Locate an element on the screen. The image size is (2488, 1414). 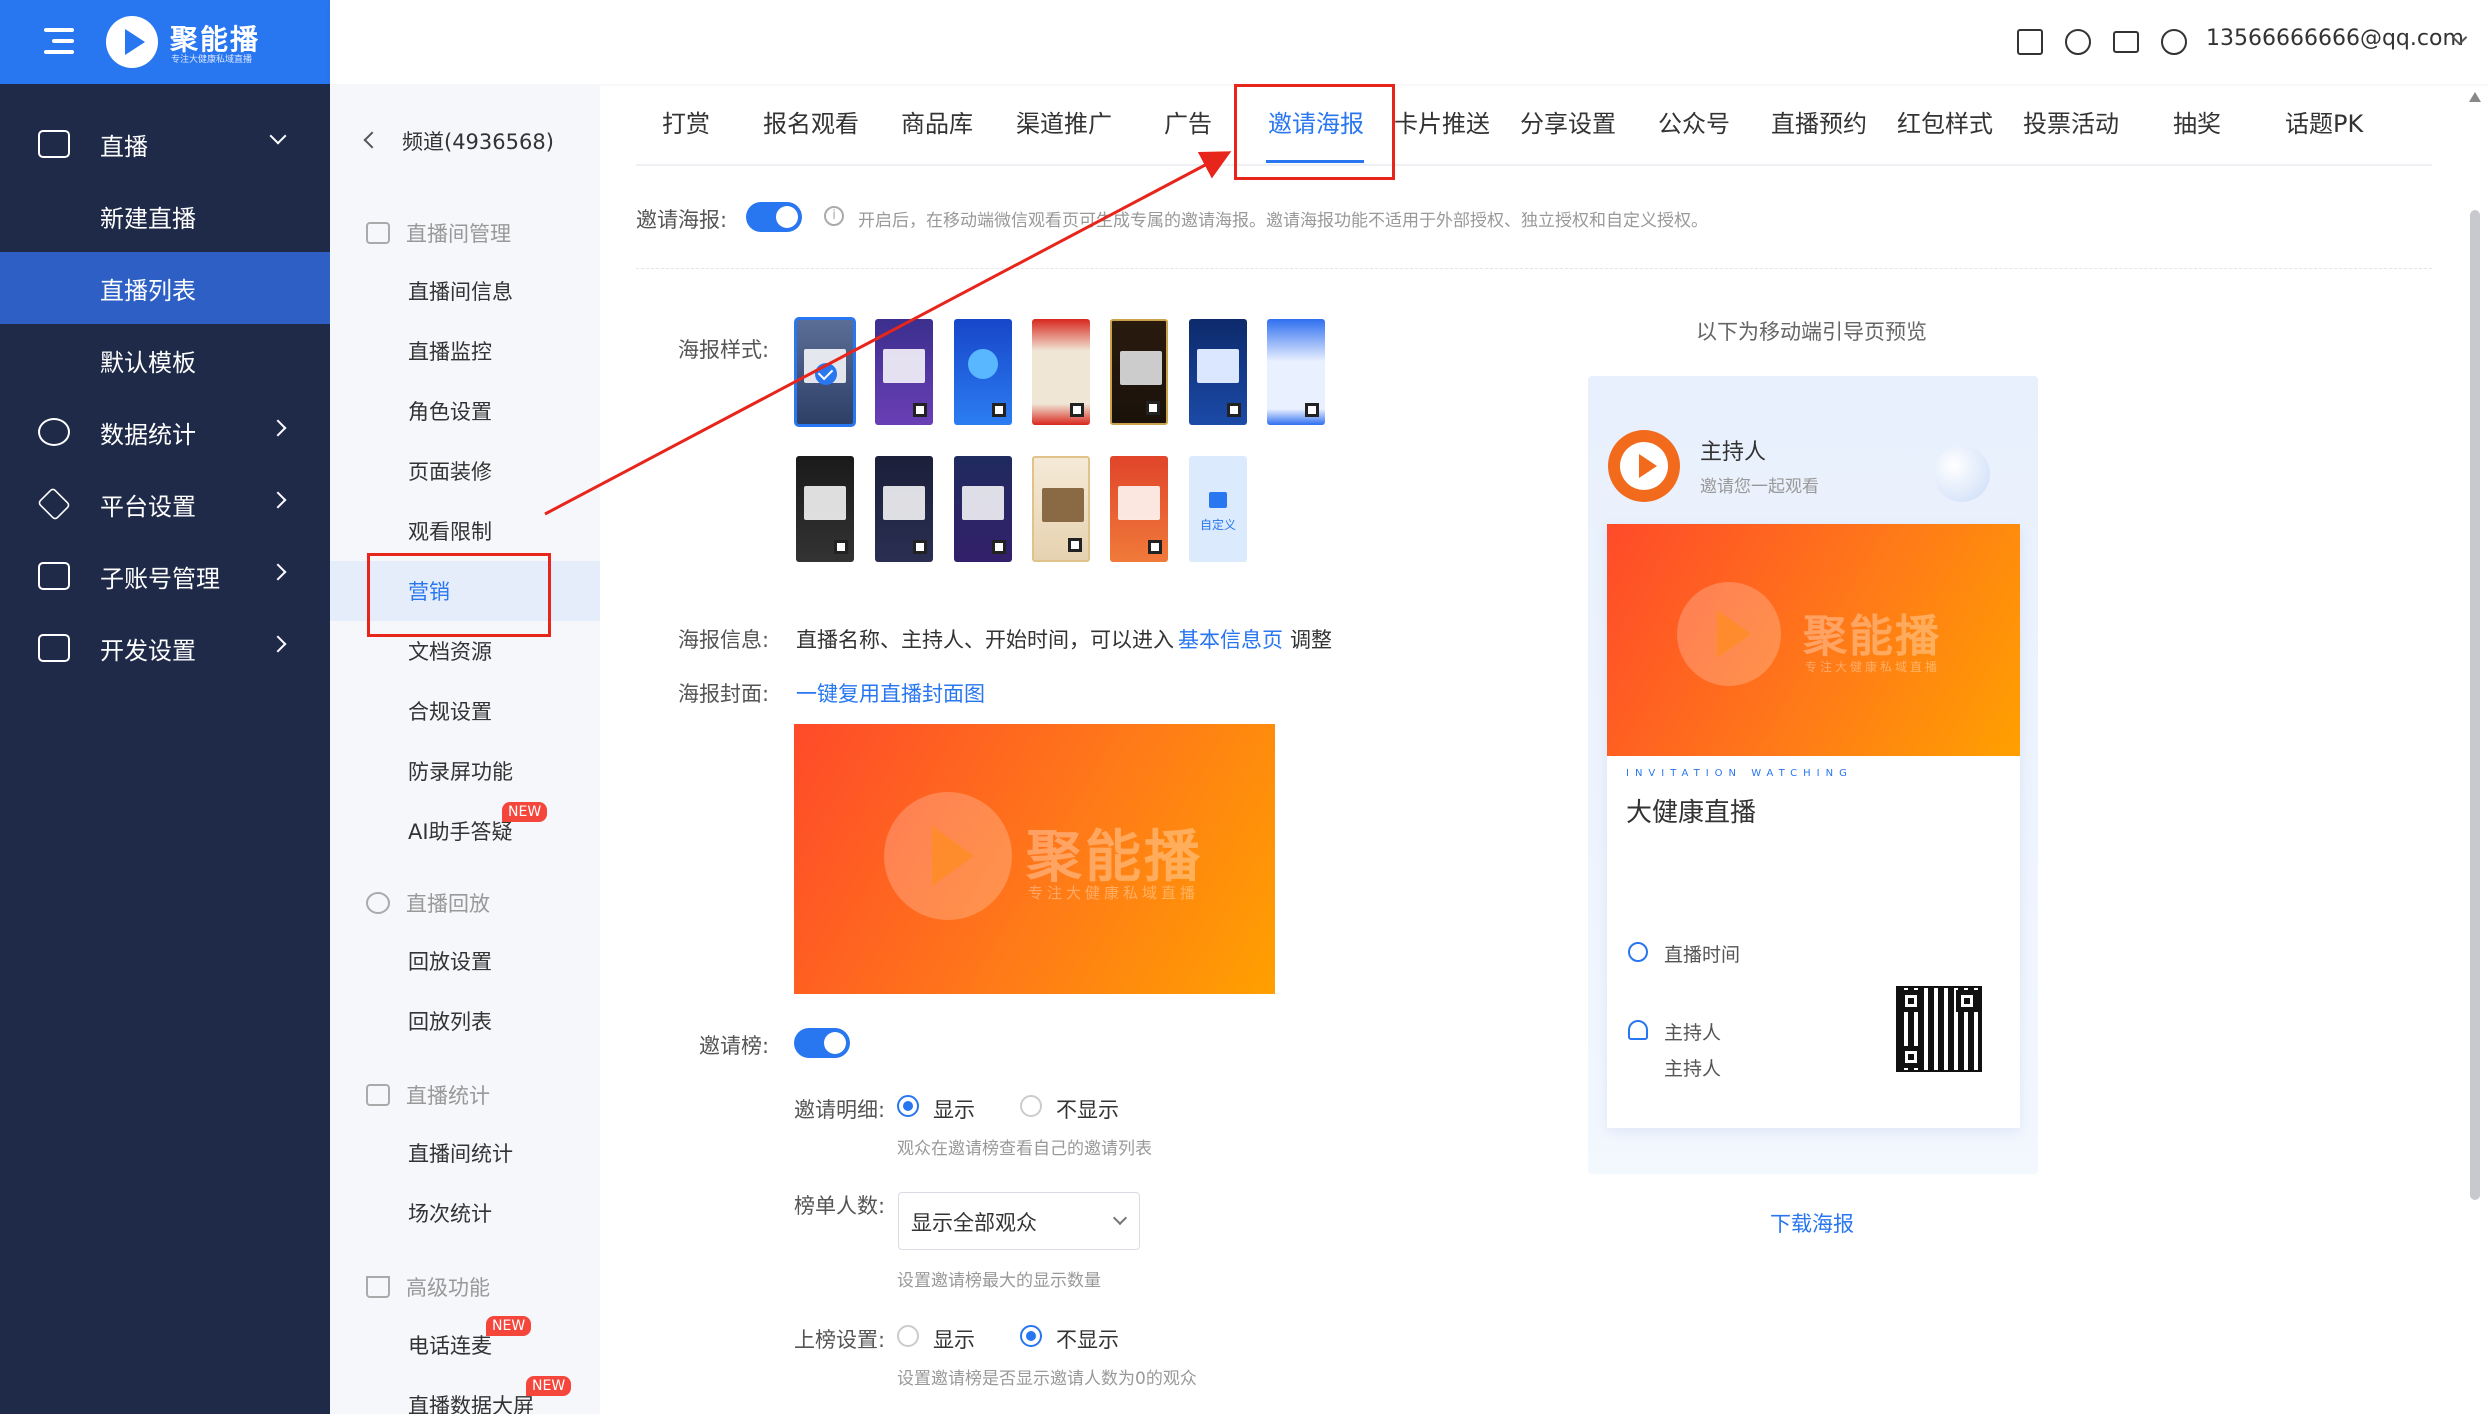
preview-host-name: 主持人 is located at coordinates (1733, 452).